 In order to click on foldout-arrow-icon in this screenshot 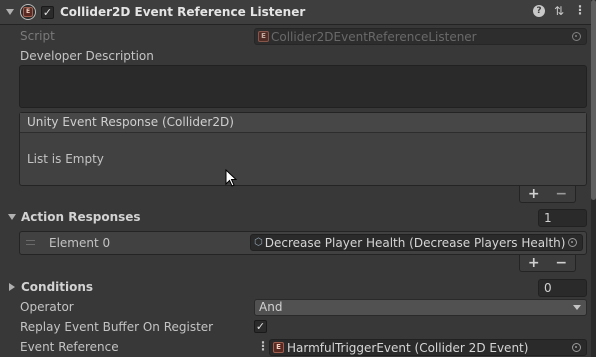, I will do `click(10, 12)`.